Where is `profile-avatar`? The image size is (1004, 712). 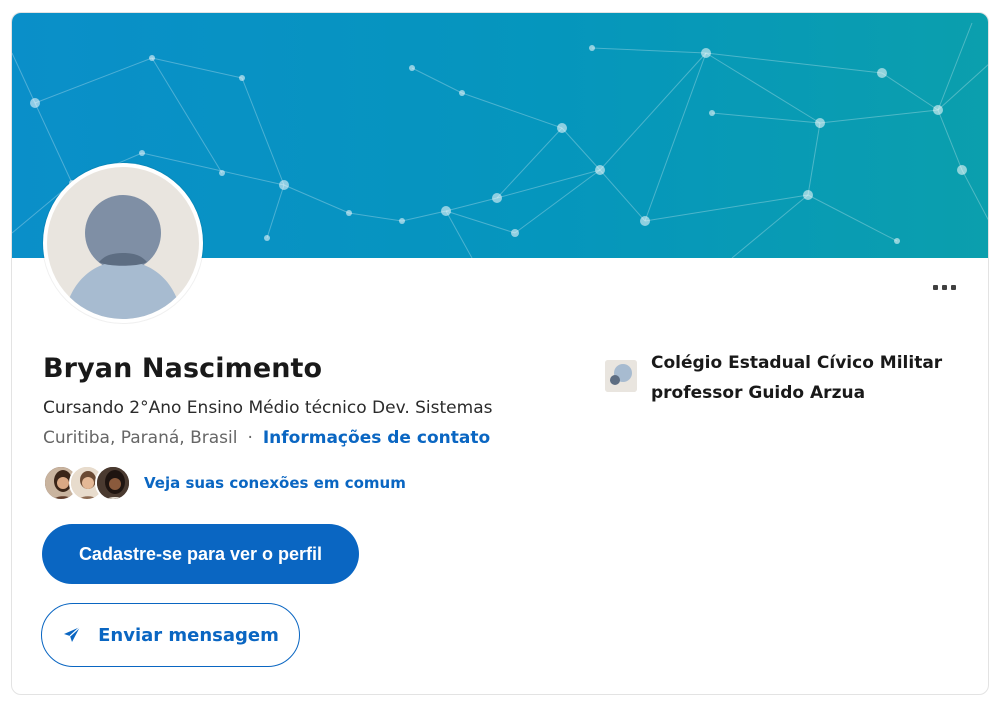 profile-avatar is located at coordinates (123, 243).